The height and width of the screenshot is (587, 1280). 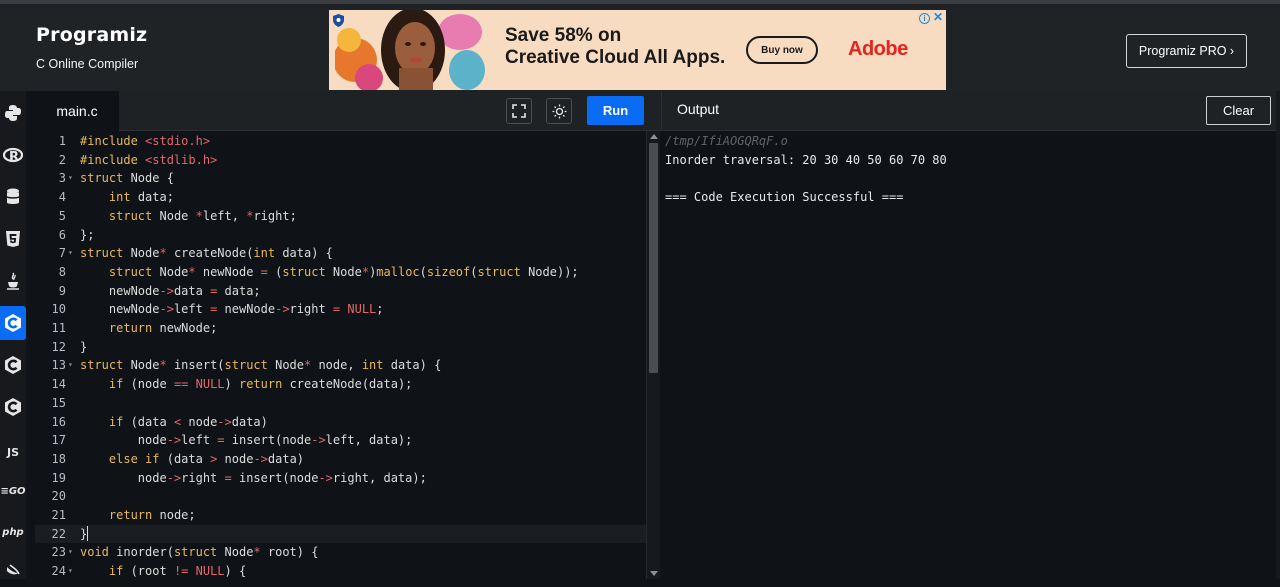 What do you see at coordinates (13, 452) in the screenshot?
I see `js-icon: JS` at bounding box center [13, 452].